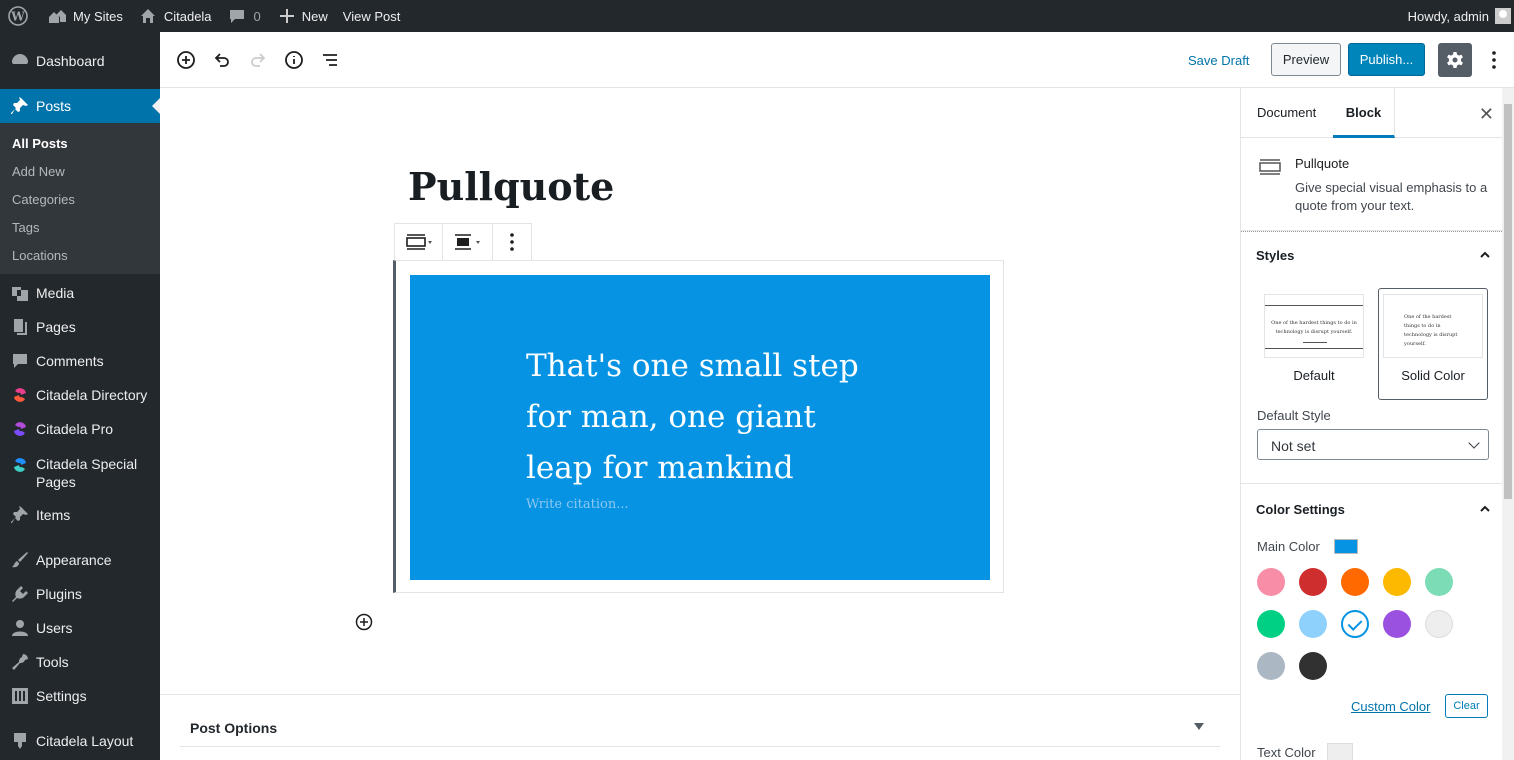 This screenshot has height=760, width=1514. I want to click on sidebar-subitem-all-posts: All Posts, so click(80, 144).